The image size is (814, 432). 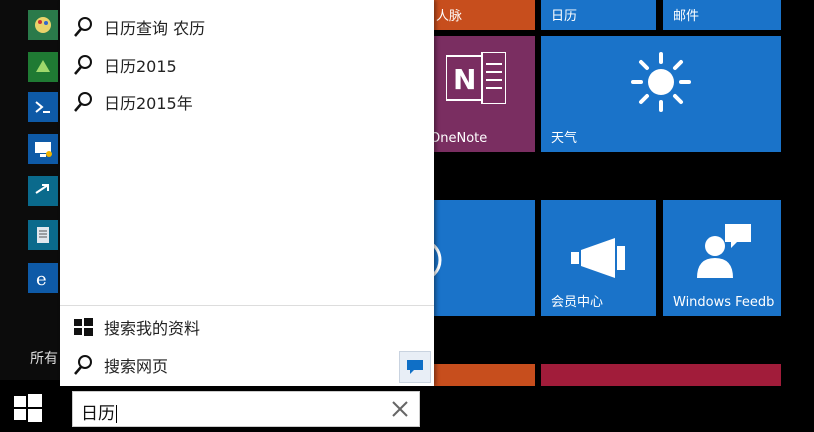 I want to click on app-icon-powershell, so click(x=43, y=107).